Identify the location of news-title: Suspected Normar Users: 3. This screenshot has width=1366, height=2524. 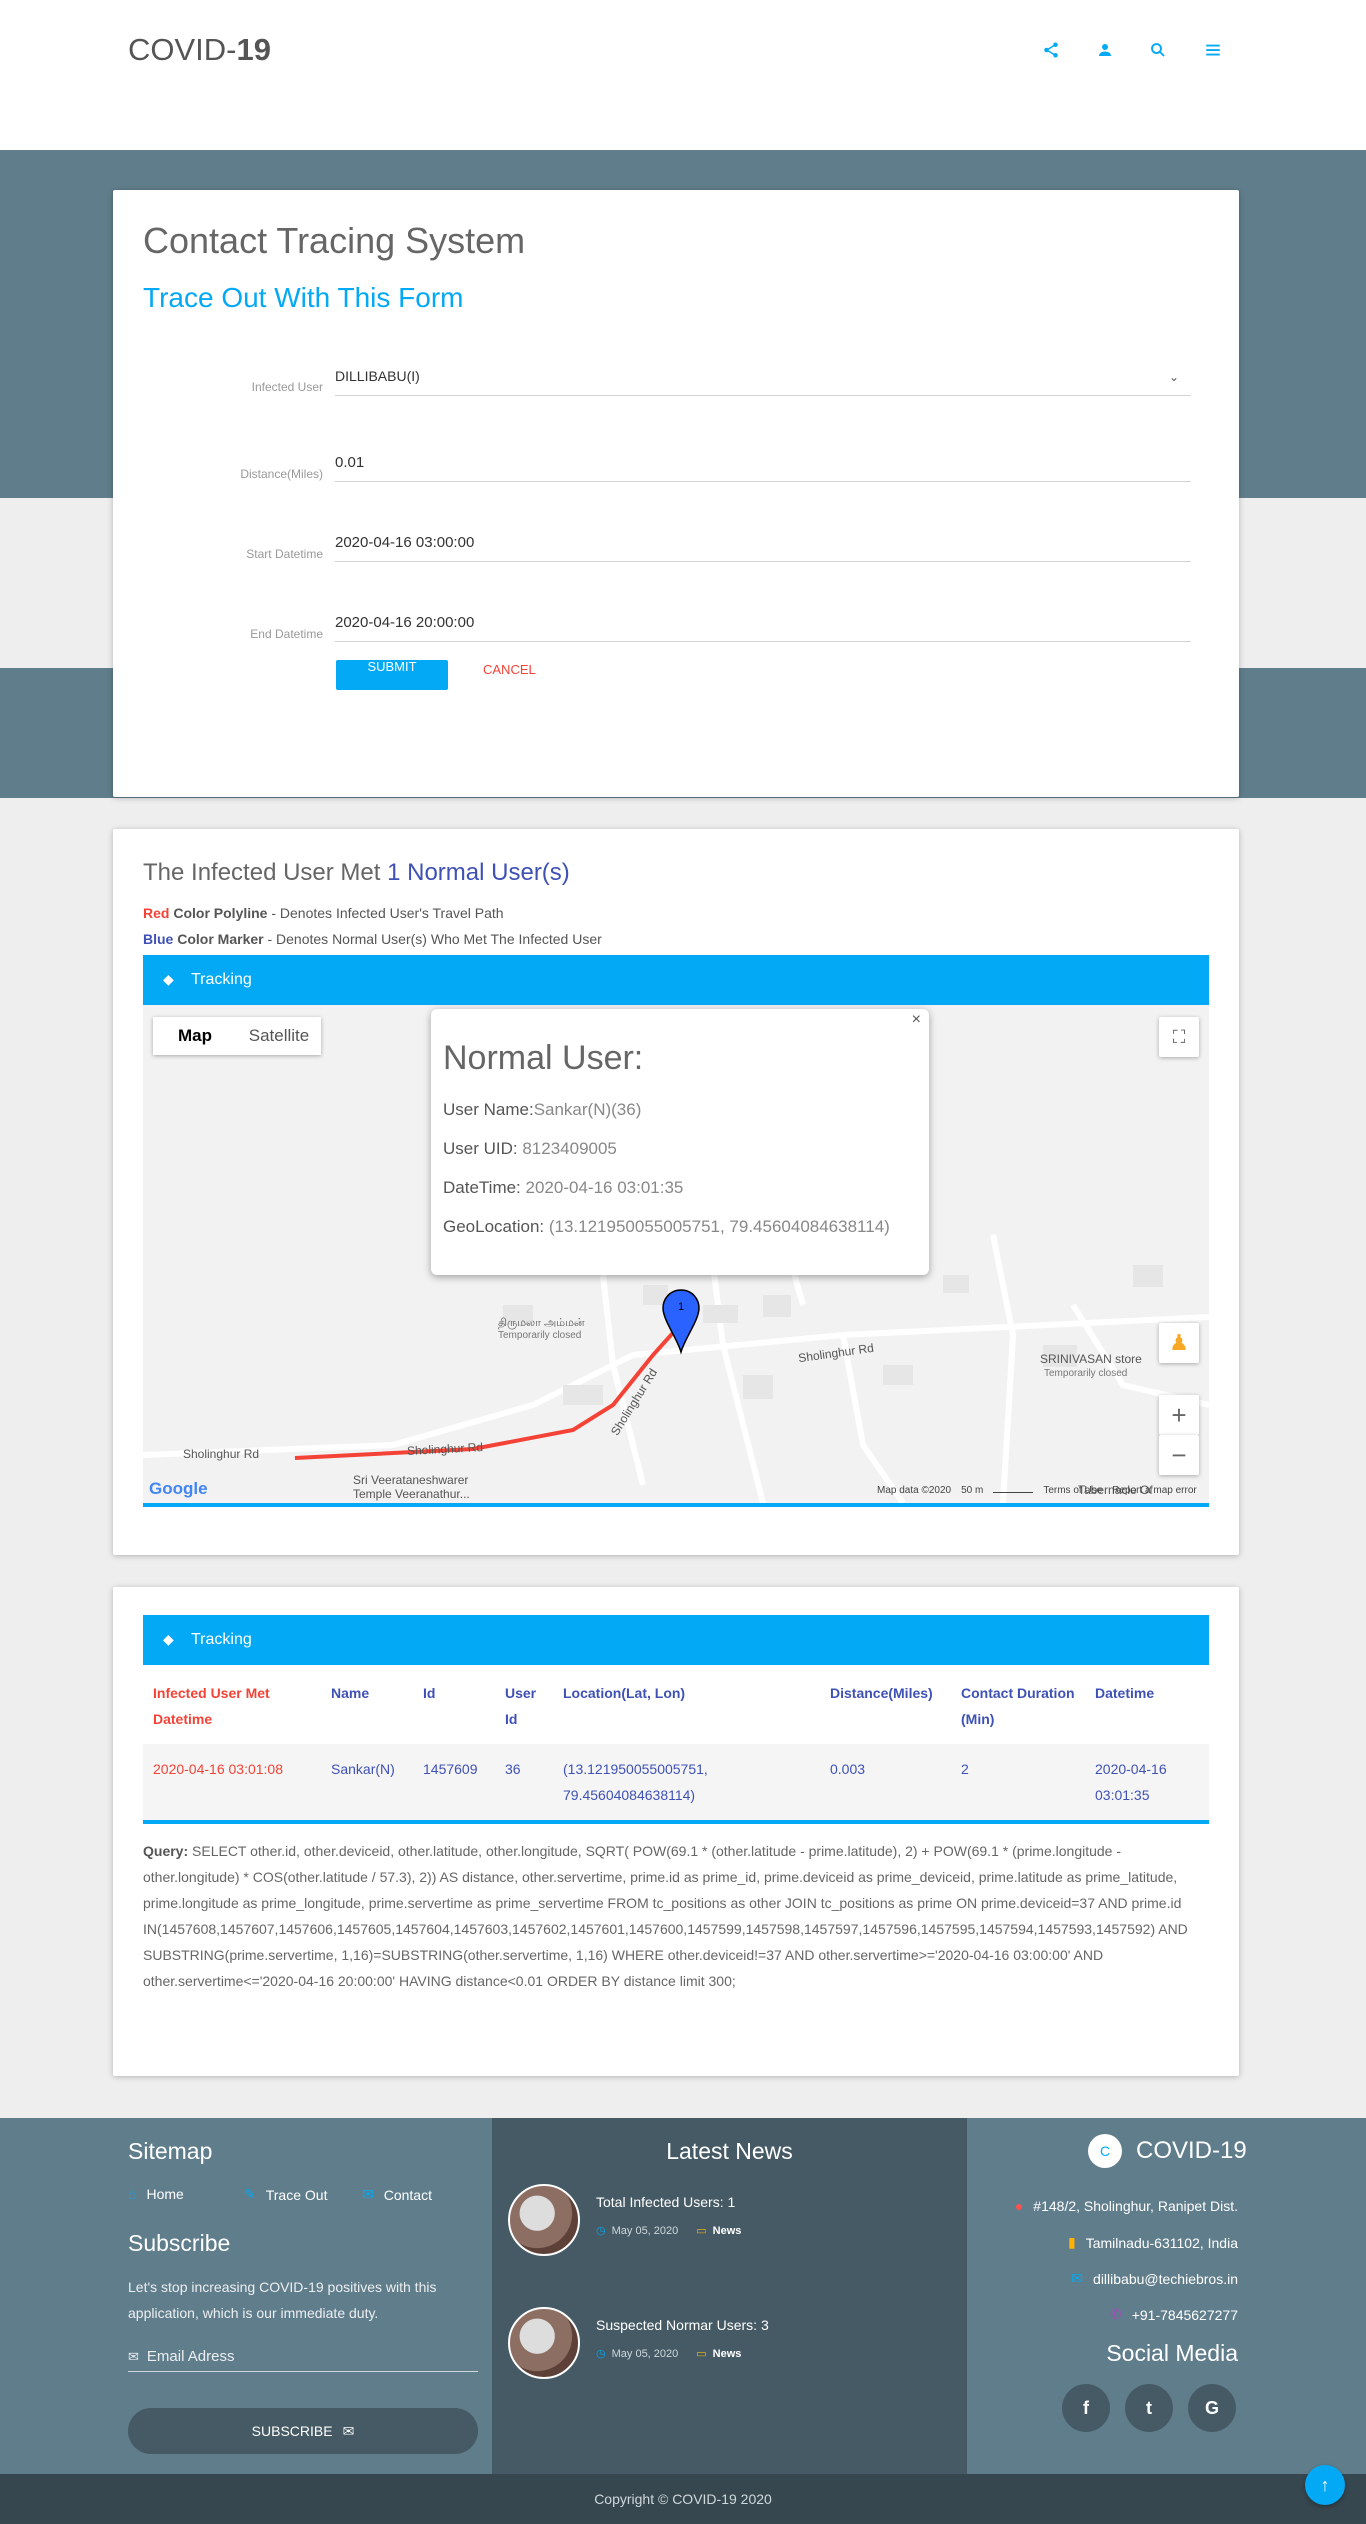
(682, 2325).